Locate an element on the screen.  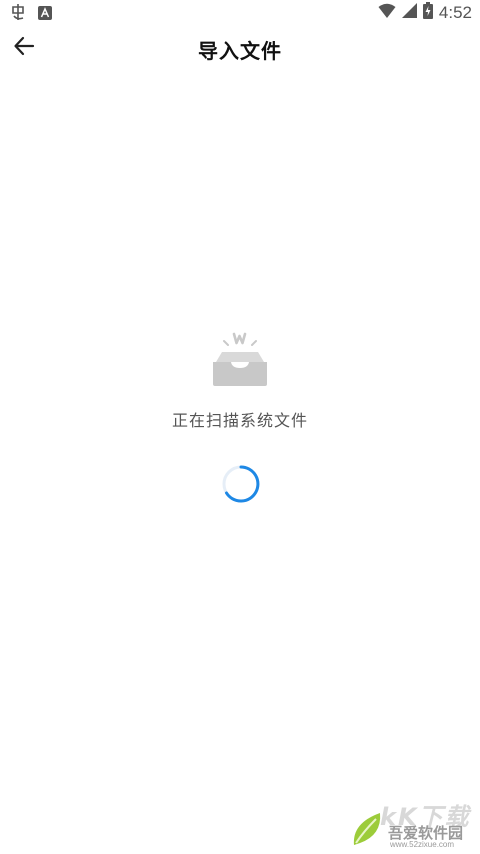
cell-signal-icon is located at coordinates (409, 12).